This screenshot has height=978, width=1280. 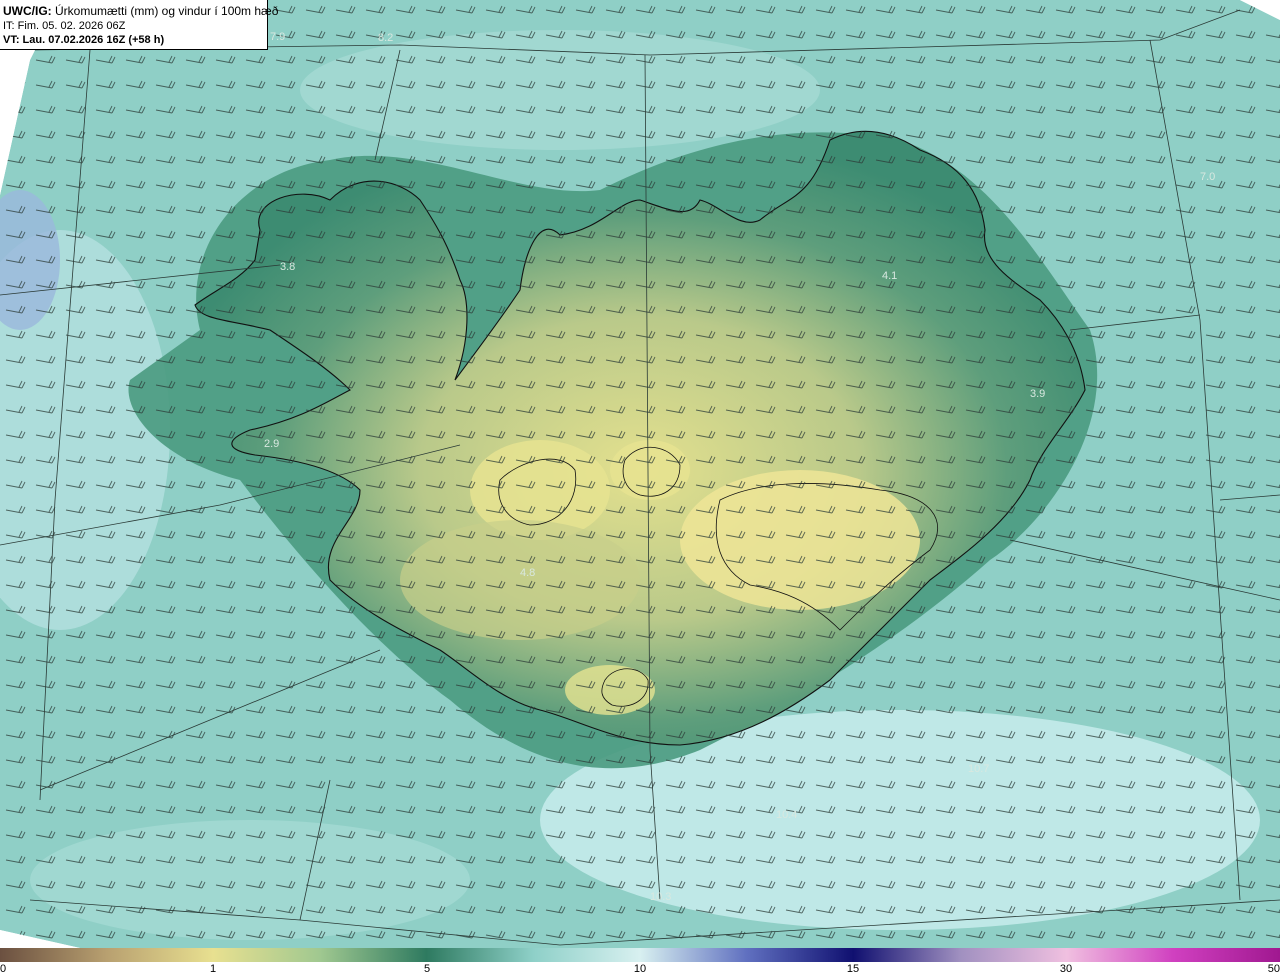 I want to click on value-label: 4.8, so click(x=527, y=573).